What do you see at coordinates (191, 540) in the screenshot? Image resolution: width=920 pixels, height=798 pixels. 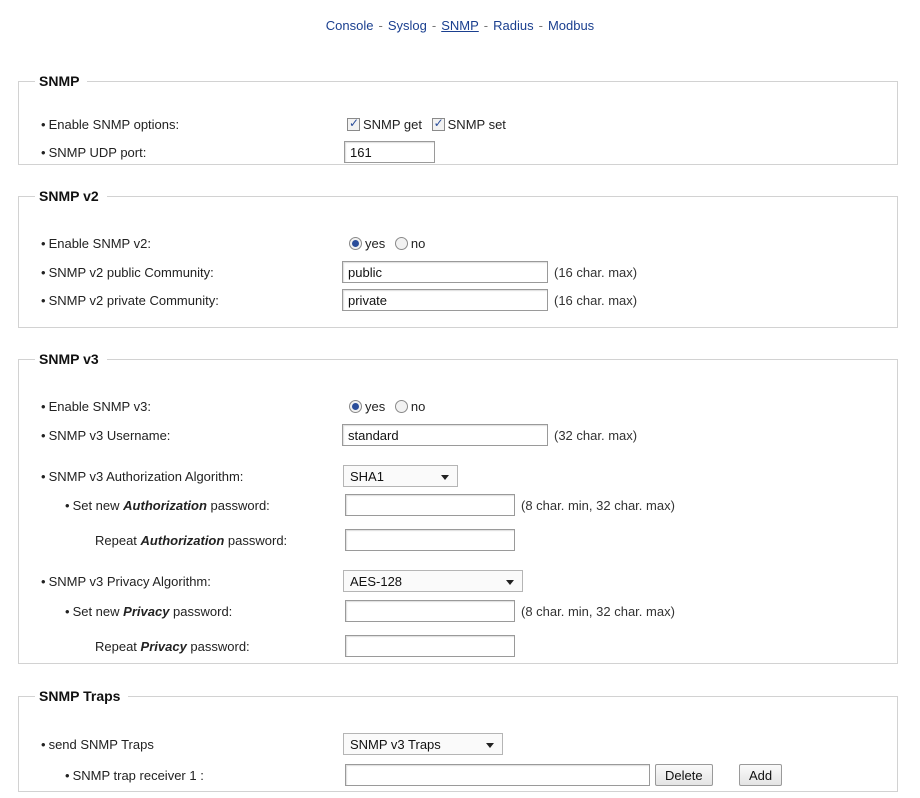 I see `v3-auth-repeat-label: Repeat Authorization password:` at bounding box center [191, 540].